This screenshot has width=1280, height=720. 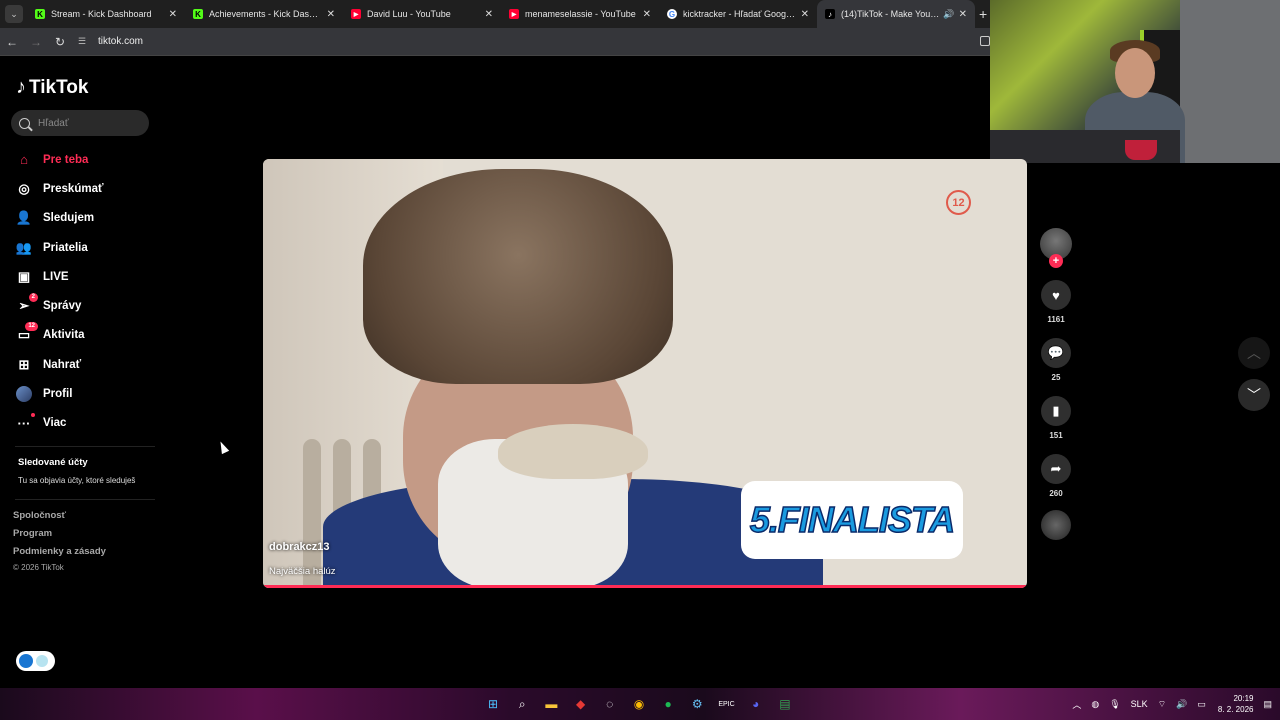 I want to click on age-rating-badge: 12, so click(x=958, y=202).